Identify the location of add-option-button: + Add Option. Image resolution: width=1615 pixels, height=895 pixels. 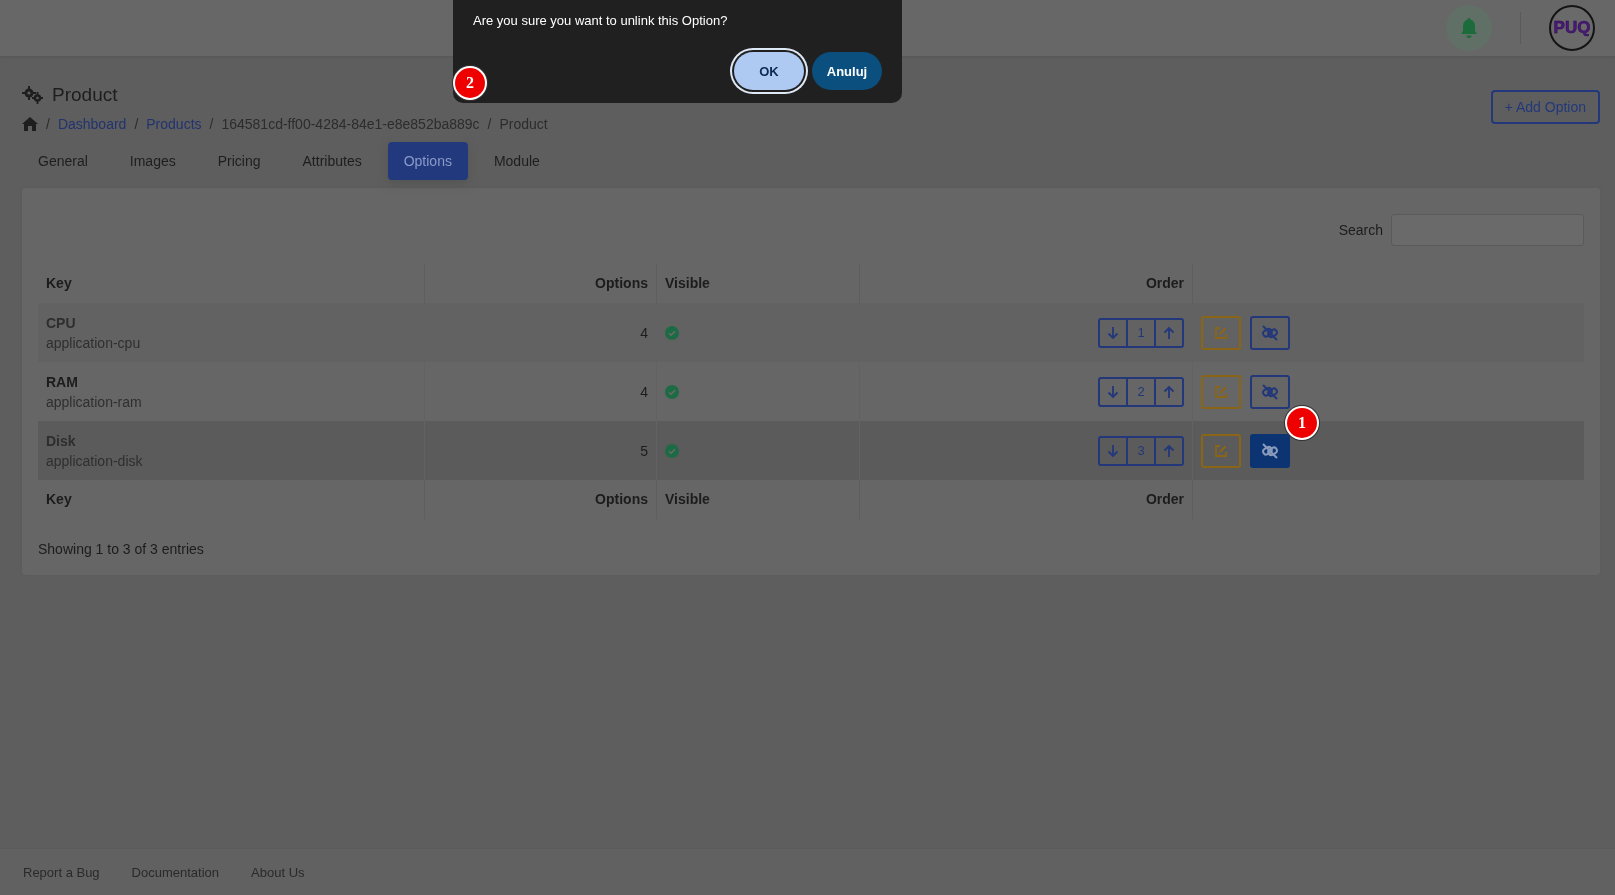
(1545, 107).